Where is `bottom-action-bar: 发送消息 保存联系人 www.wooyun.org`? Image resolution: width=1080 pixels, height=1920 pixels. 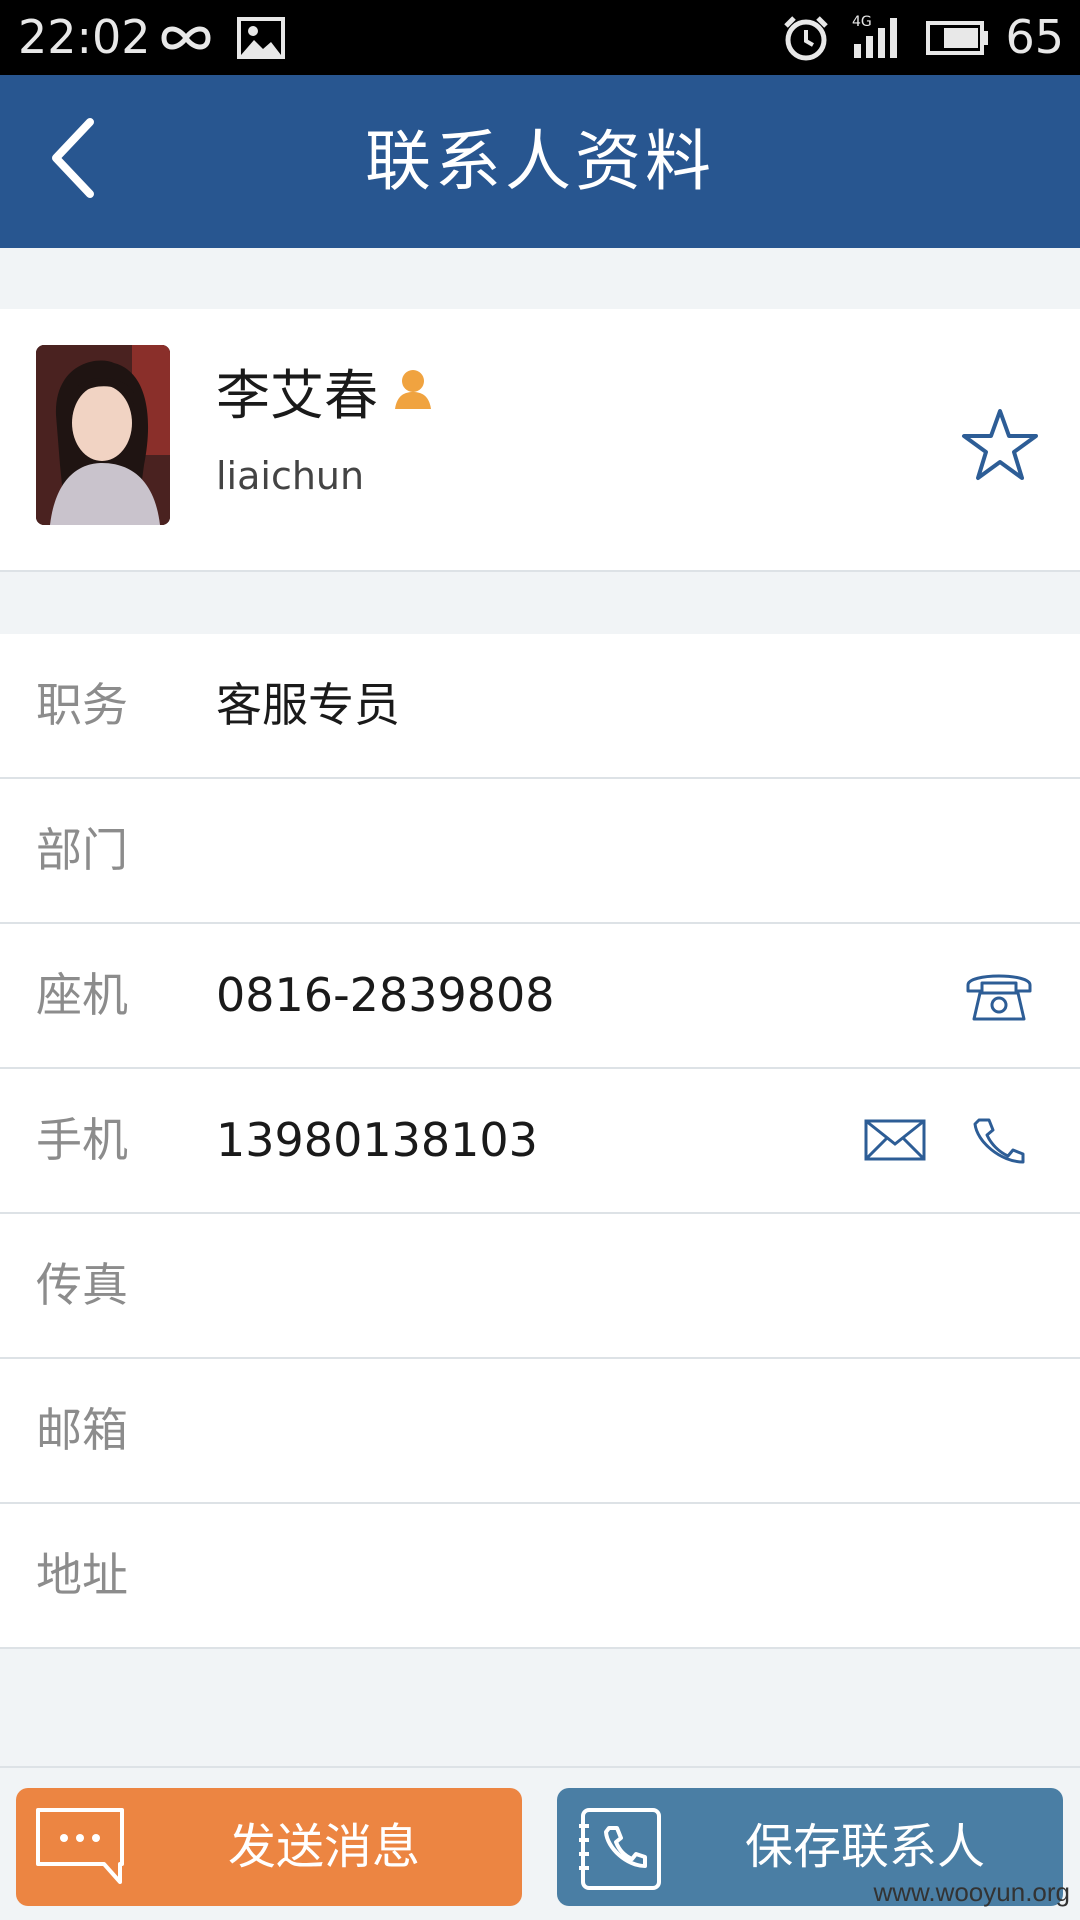
bottom-action-bar: 发送消息 保存联系人 www.wooyun.org is located at coordinates (540, 1843).